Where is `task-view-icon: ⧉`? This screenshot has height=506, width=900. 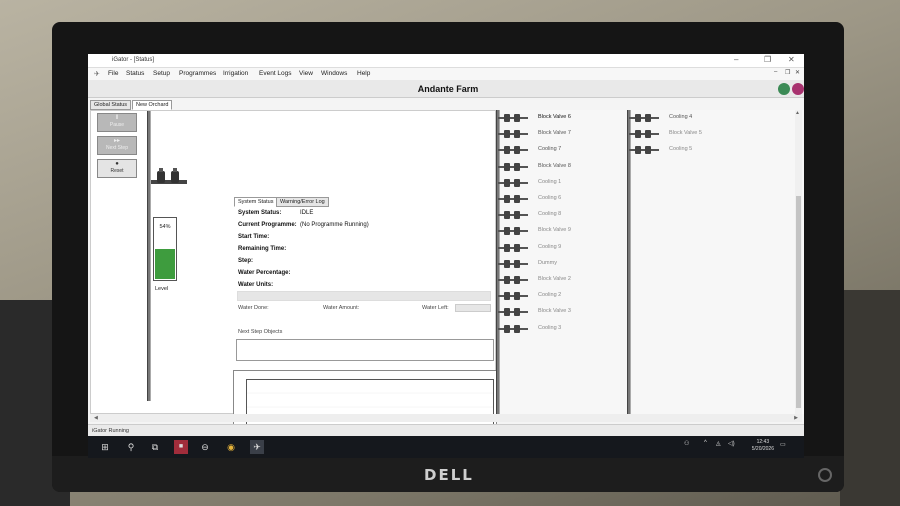 task-view-icon: ⧉ is located at coordinates (155, 447).